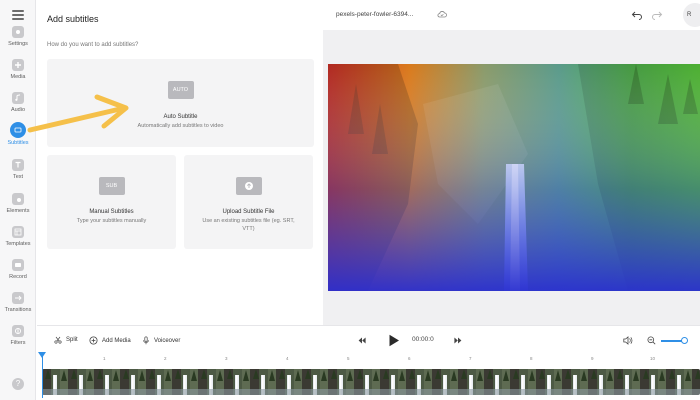  Describe the element at coordinates (18, 277) in the screenshot. I see `sidebar-item-label: Record` at that location.